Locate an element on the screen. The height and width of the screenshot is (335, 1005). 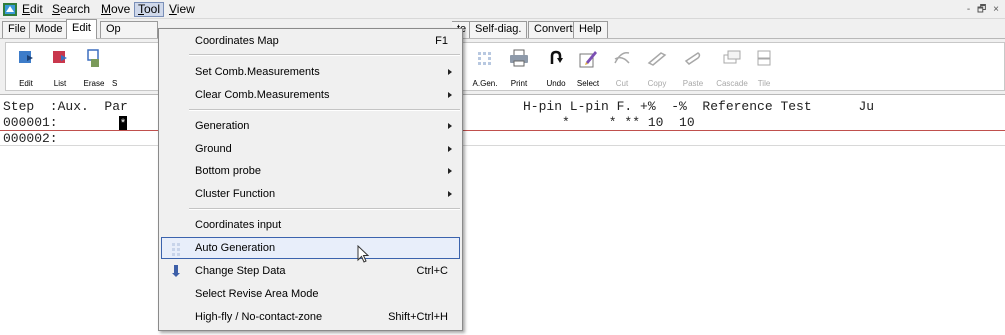
auto-generation-button-label: A.Gen. is located at coordinates (485, 83).